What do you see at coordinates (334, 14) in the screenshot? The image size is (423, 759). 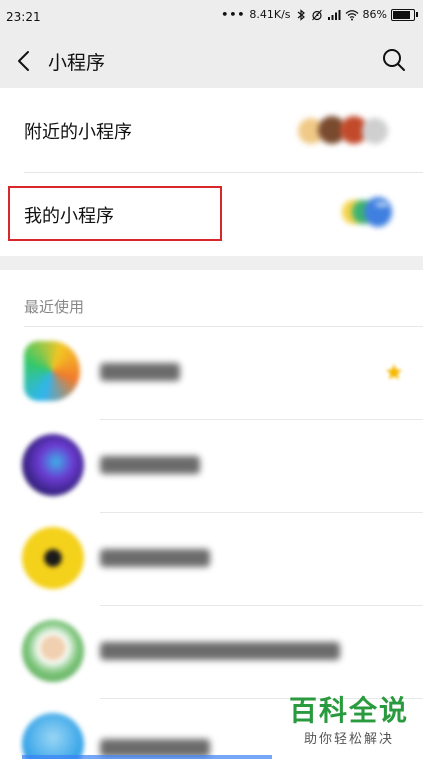 I see `signal-icon` at bounding box center [334, 14].